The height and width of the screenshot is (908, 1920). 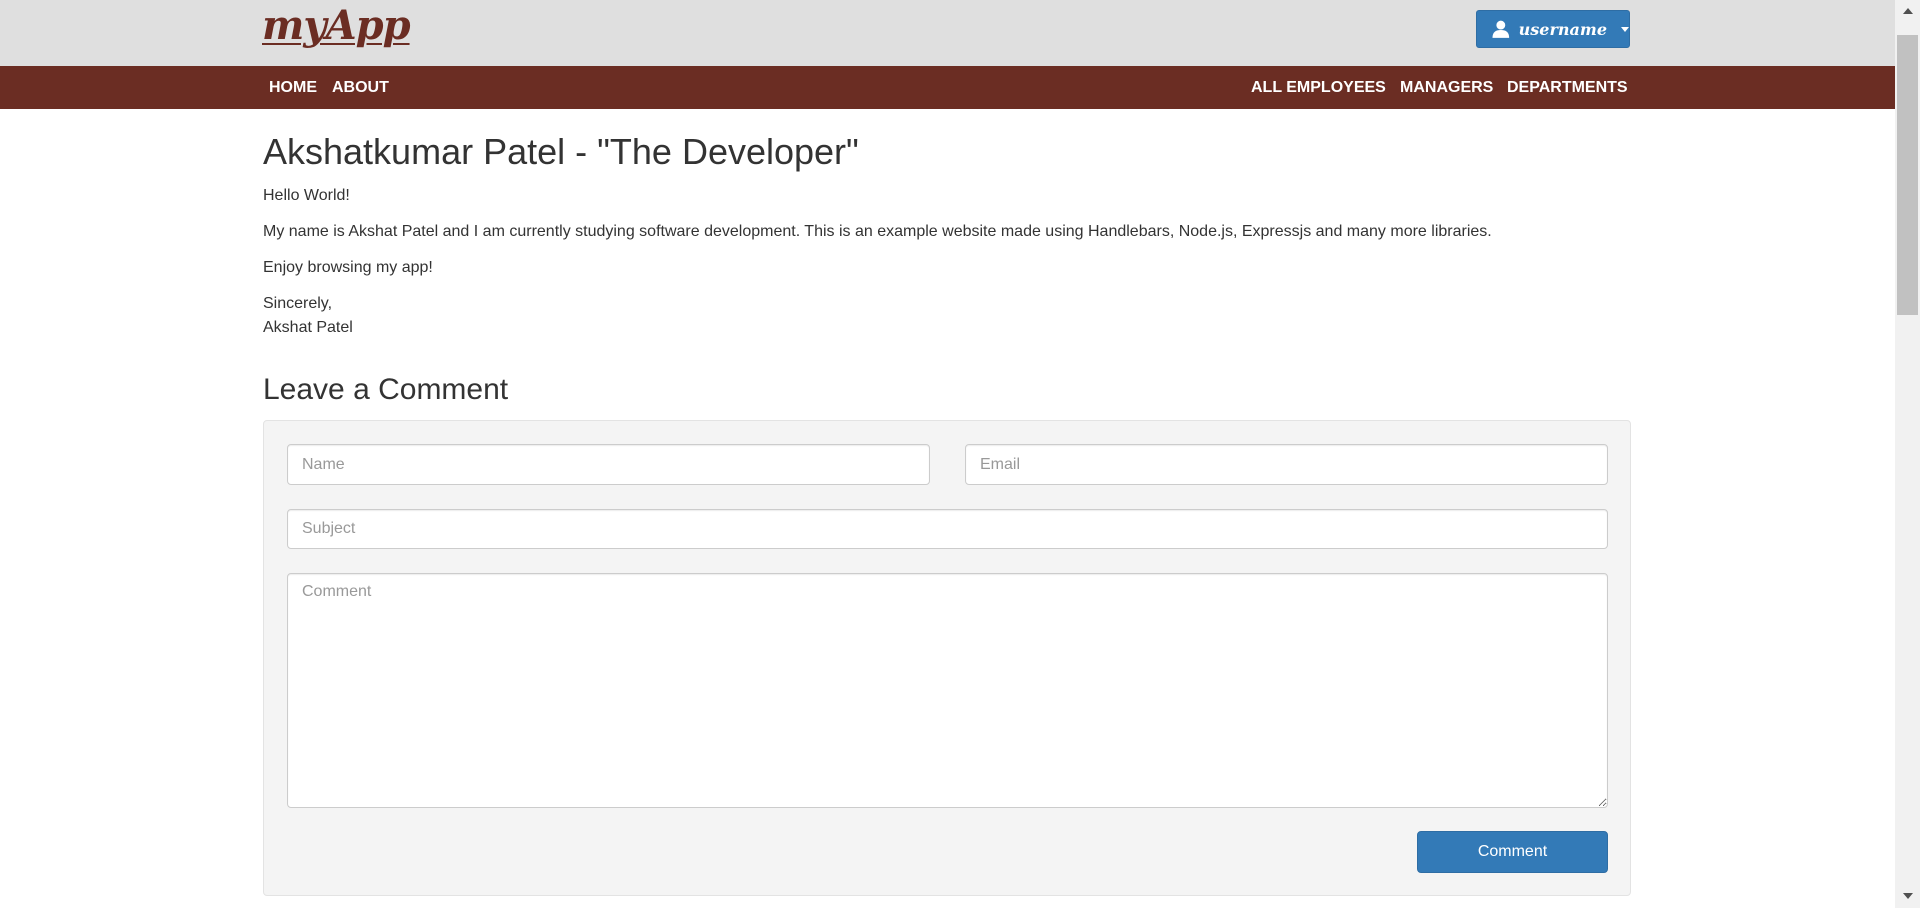 I want to click on paragraph-enjoy: Enjoy browsing my app!, so click(x=348, y=267).